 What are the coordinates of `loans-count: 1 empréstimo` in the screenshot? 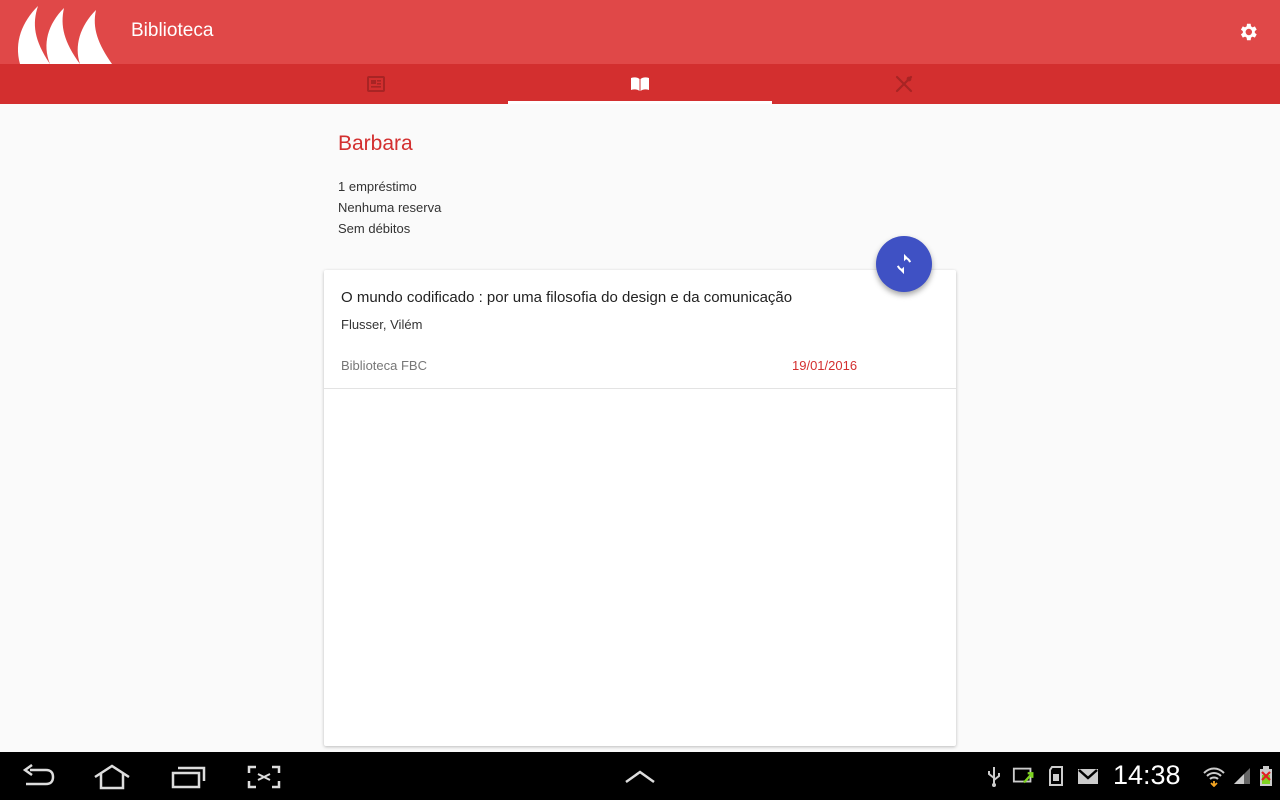 It's located at (377, 186).